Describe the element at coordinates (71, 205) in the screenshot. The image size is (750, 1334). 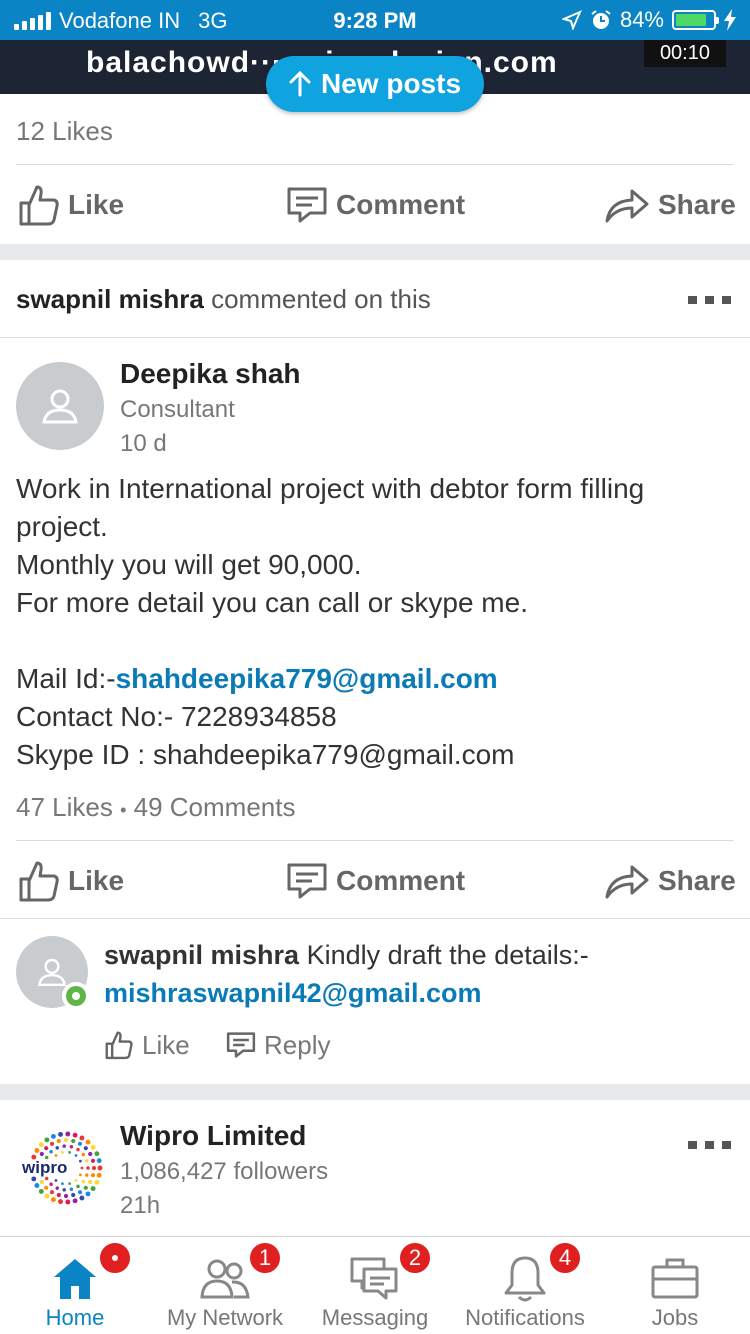
I see `post1-like-button: Like` at that location.